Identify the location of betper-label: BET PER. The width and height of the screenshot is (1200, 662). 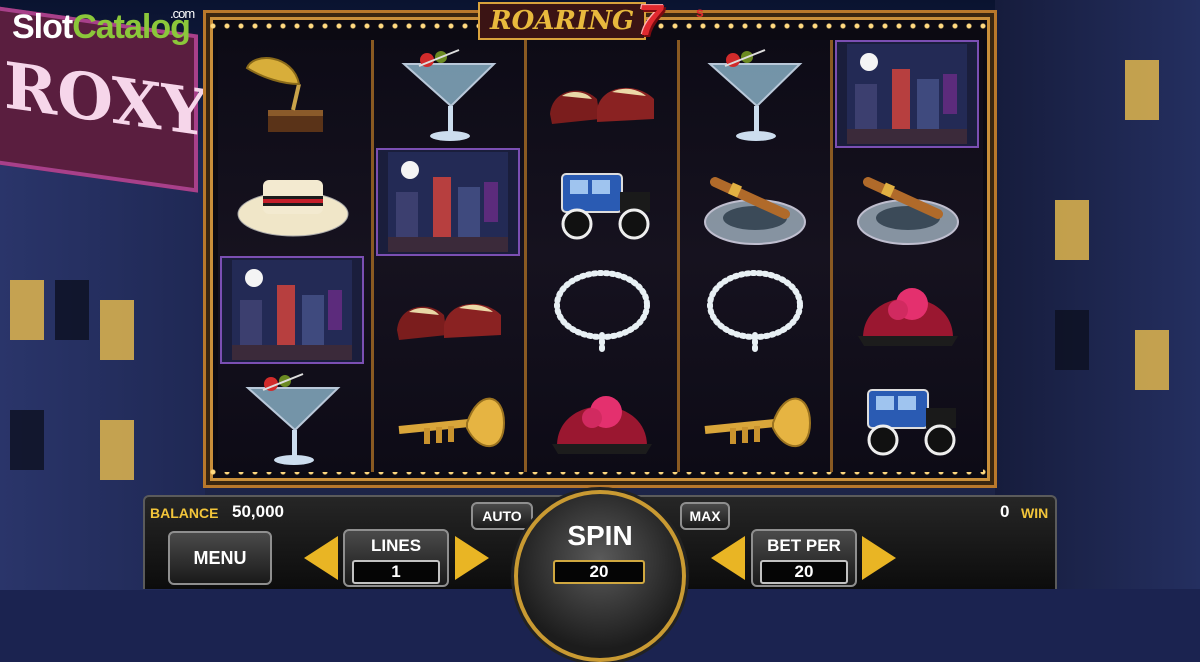
(804, 545).